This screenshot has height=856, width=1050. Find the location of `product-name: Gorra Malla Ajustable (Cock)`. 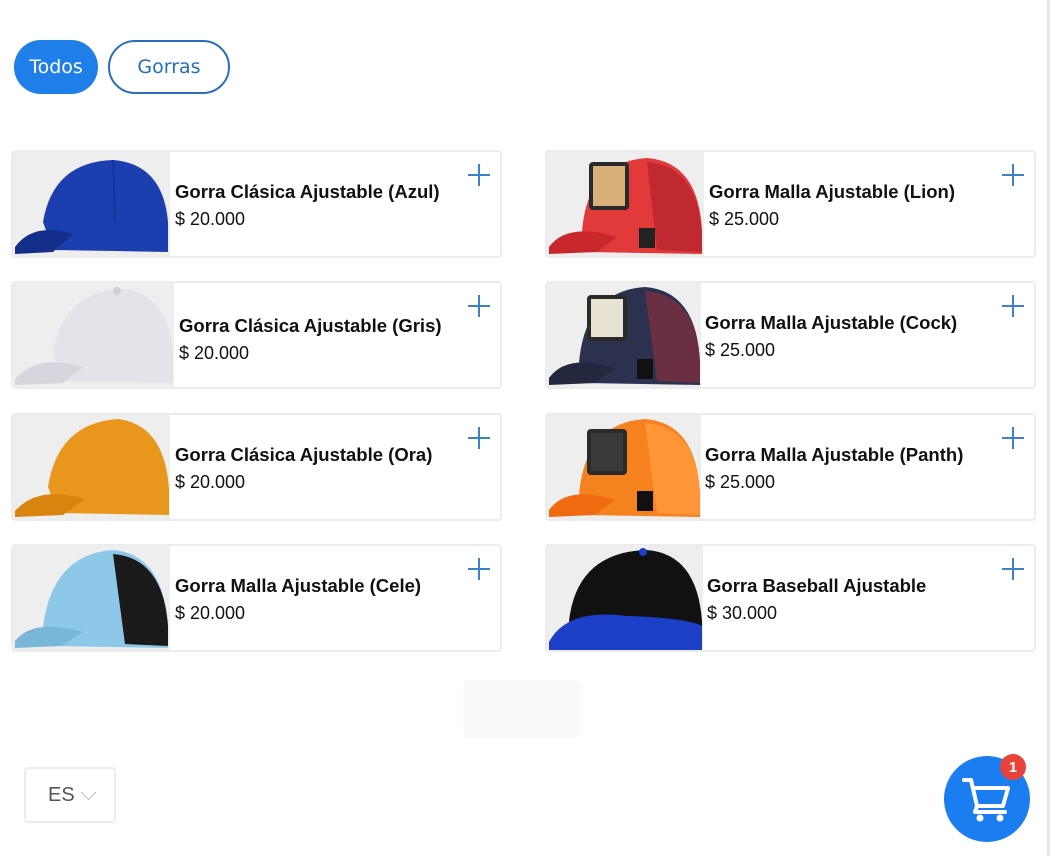

product-name: Gorra Malla Ajustable (Cock) is located at coordinates (831, 322).